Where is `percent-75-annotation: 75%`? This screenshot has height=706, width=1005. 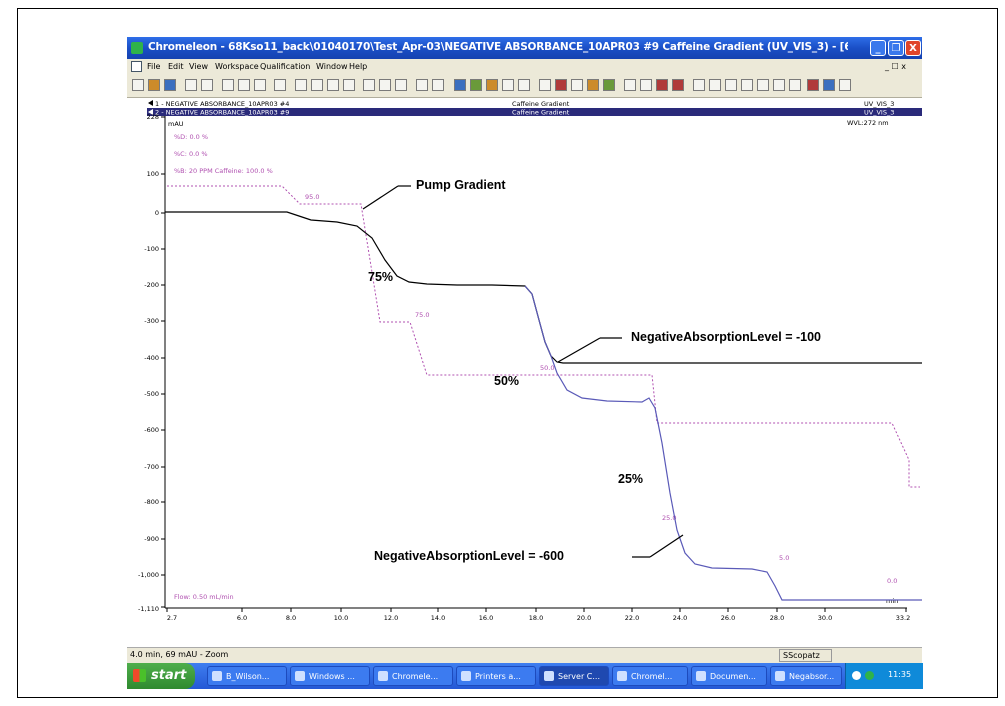 percent-75-annotation: 75% is located at coordinates (381, 277).